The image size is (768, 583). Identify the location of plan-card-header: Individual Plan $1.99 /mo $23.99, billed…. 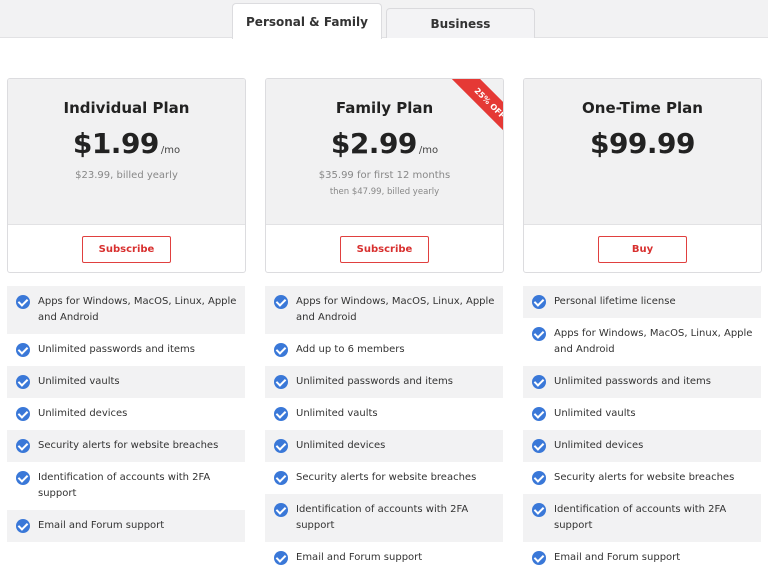
(126, 152).